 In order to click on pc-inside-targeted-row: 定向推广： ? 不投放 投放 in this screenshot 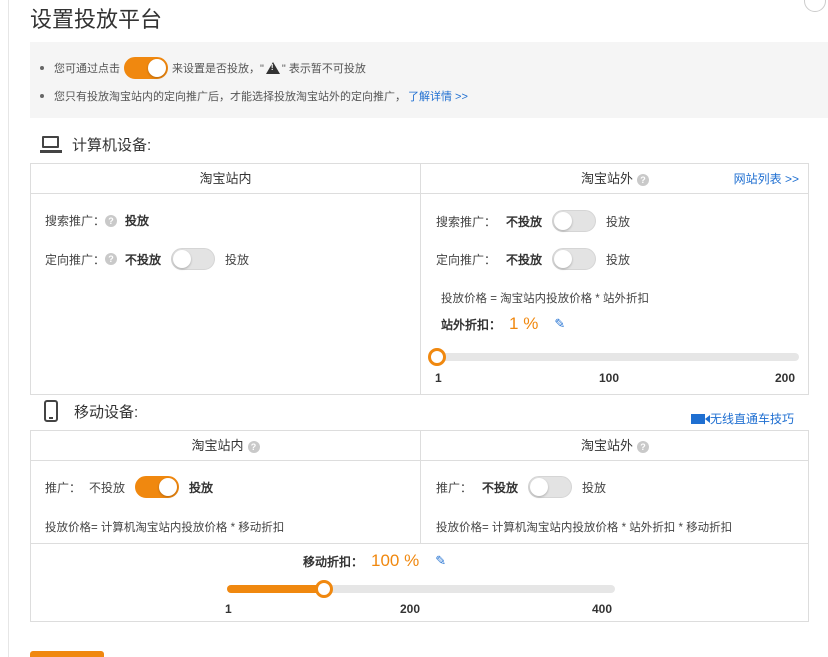, I will do `click(147, 259)`.